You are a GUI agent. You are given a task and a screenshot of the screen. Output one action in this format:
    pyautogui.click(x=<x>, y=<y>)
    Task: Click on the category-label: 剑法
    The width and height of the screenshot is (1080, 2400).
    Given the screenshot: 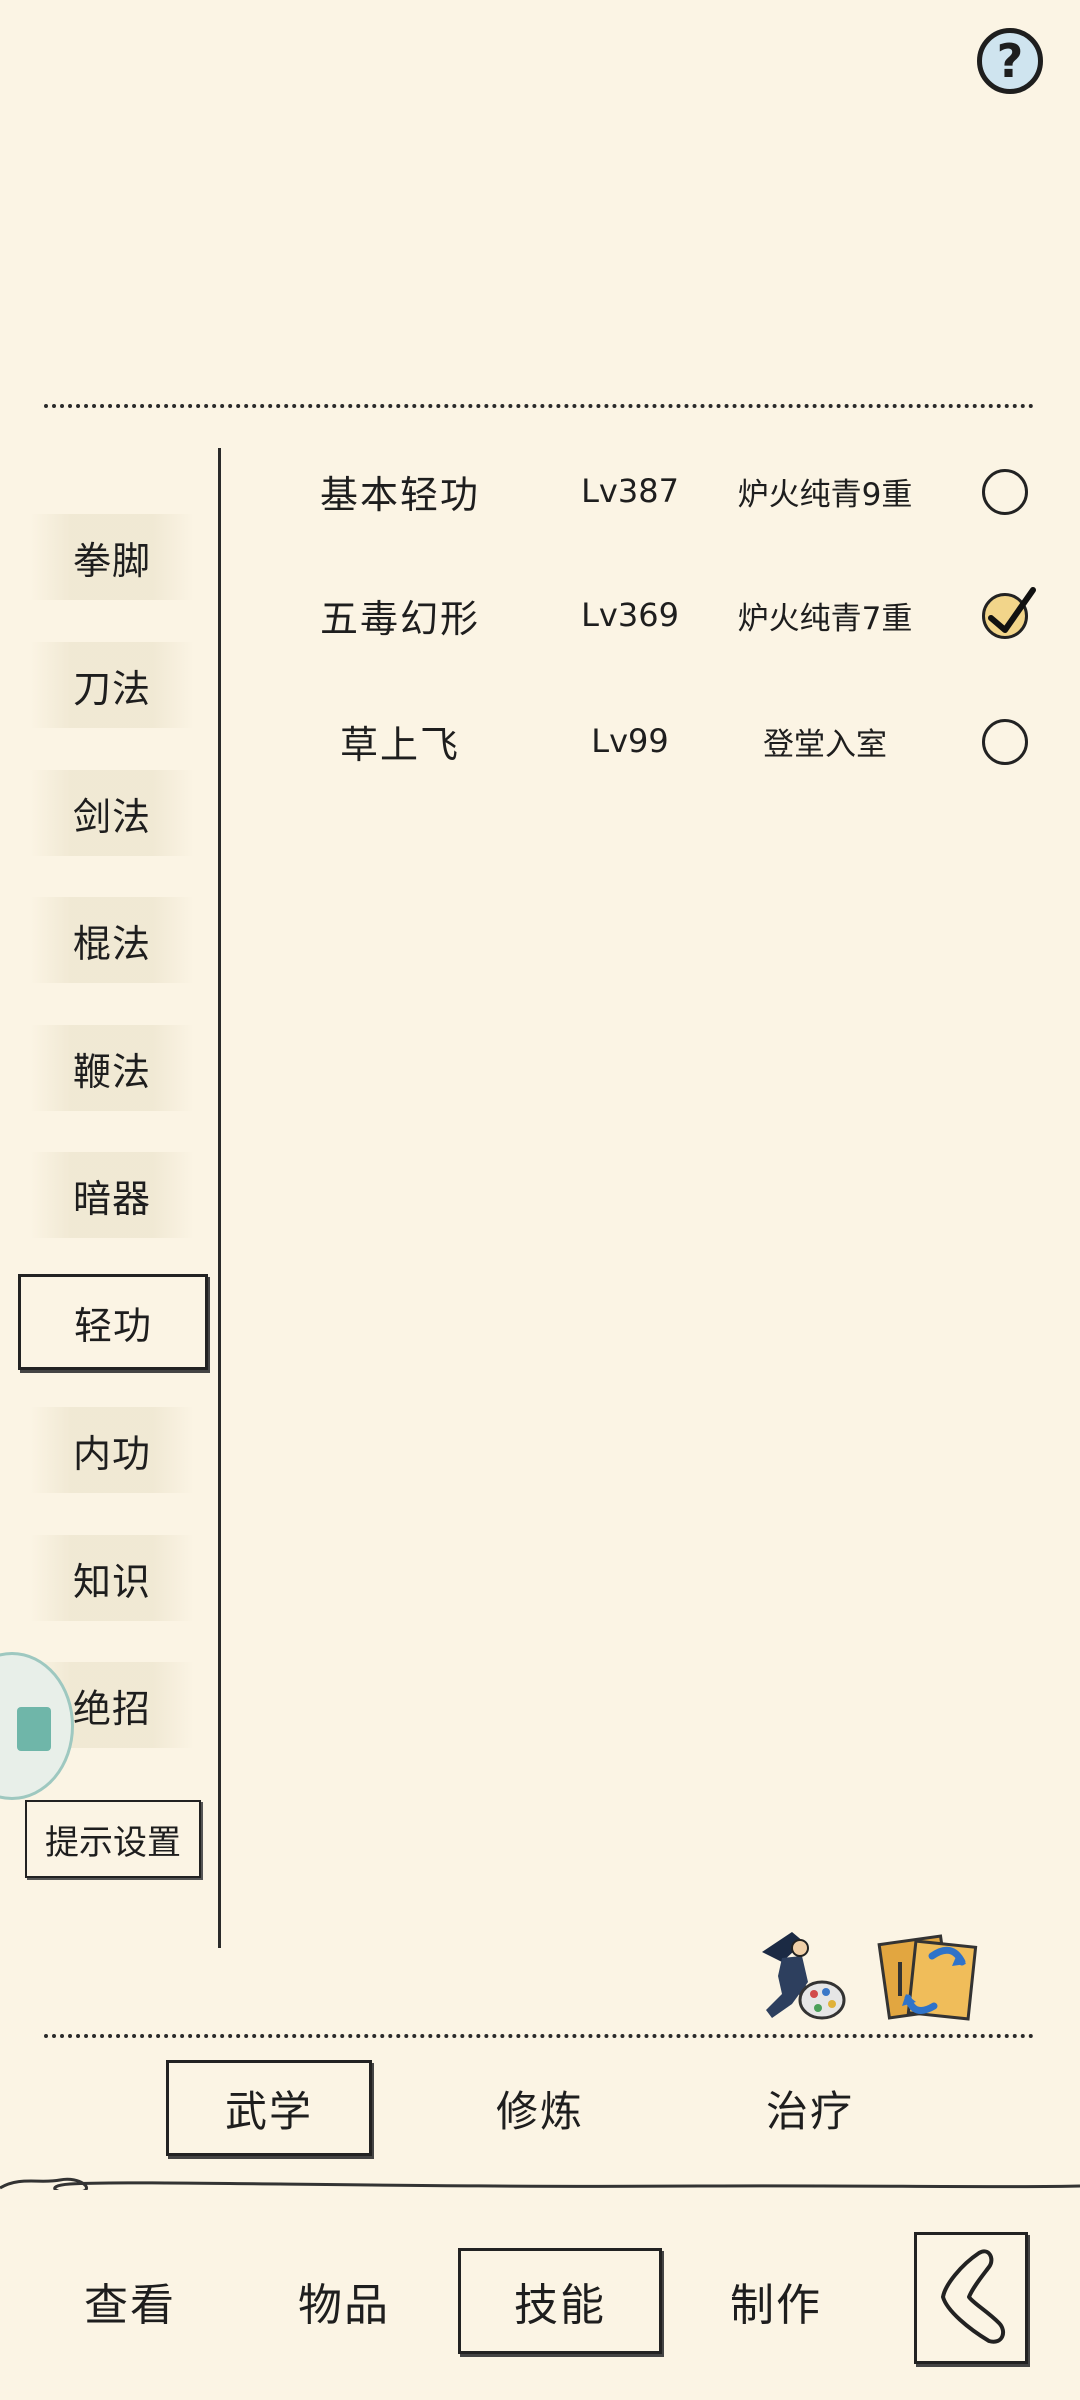 What is the action you would take?
    pyautogui.click(x=111, y=816)
    